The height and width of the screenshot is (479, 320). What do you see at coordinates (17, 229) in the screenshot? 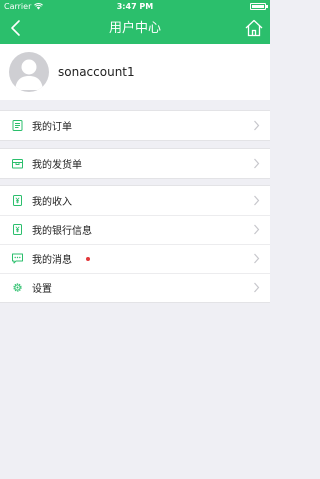
I see `bank-card-icon` at bounding box center [17, 229].